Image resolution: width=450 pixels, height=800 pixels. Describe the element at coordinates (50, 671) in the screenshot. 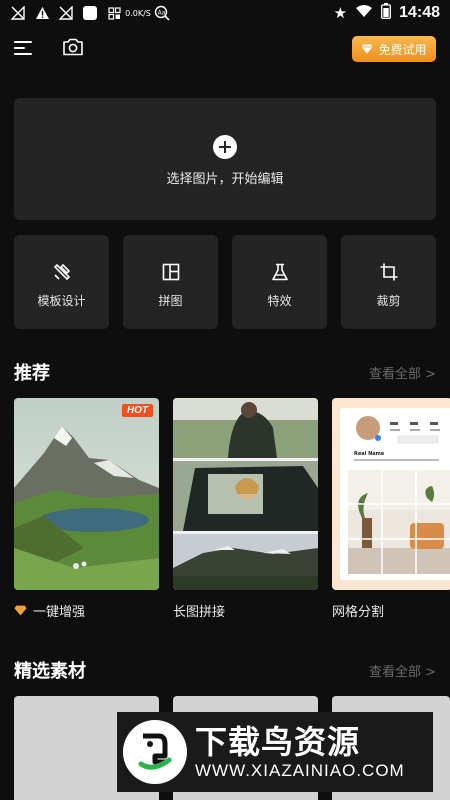

I see `materials-title: 精选素材` at that location.